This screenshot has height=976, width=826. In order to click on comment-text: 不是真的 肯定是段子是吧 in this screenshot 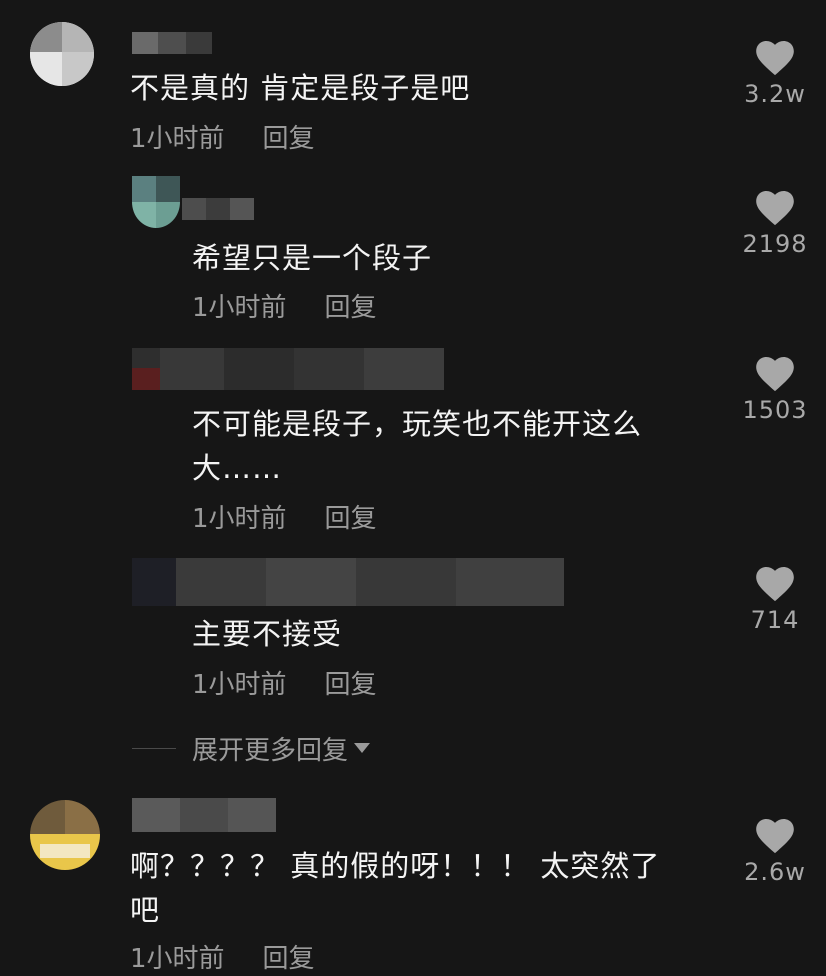, I will do `click(300, 88)`.